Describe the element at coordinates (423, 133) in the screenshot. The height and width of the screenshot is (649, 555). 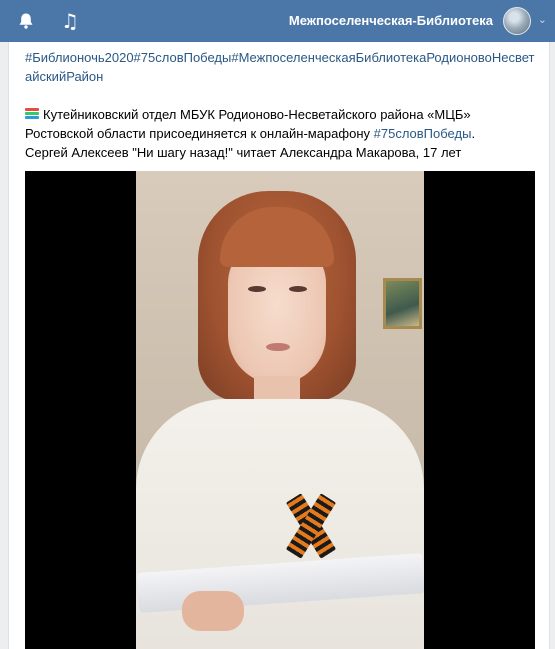
I see `hashtag-link: #75словПобеды` at that location.